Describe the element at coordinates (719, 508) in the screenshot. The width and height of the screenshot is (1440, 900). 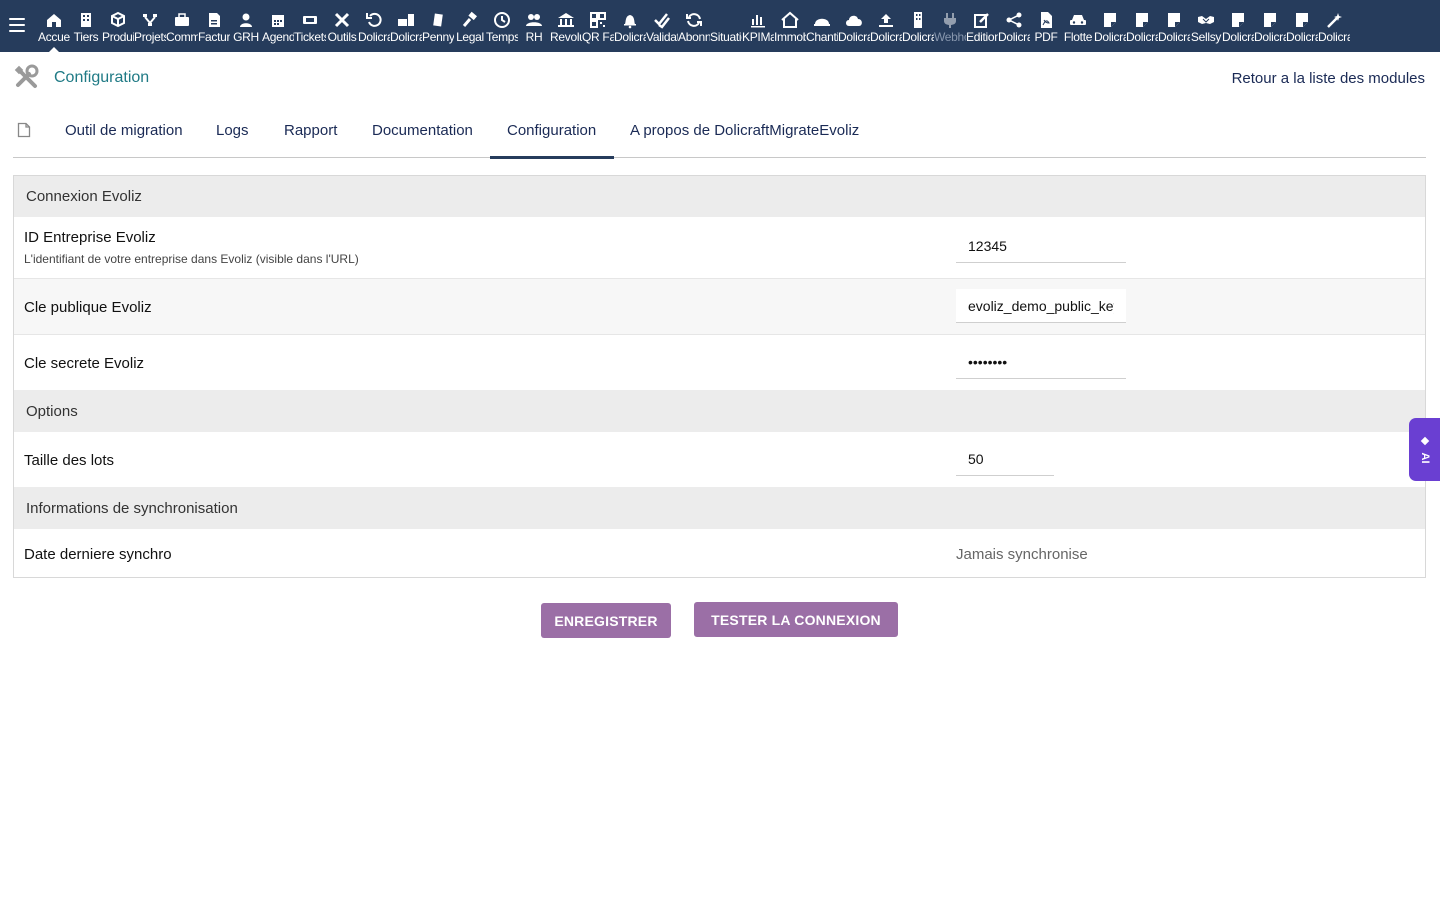
I see `section-header-sync: Informations de synchronisation` at that location.